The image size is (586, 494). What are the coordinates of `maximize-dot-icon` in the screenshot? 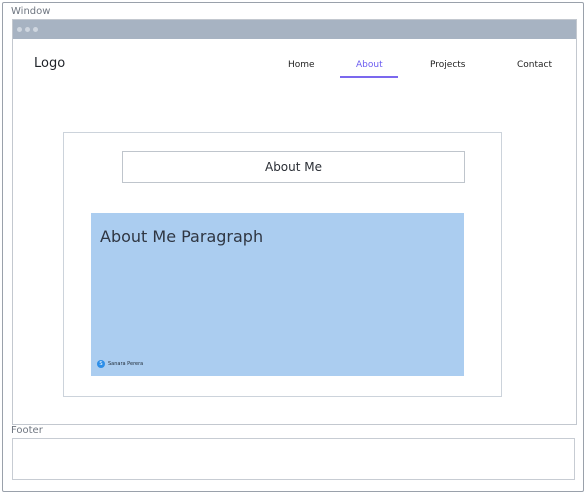 It's located at (35, 29).